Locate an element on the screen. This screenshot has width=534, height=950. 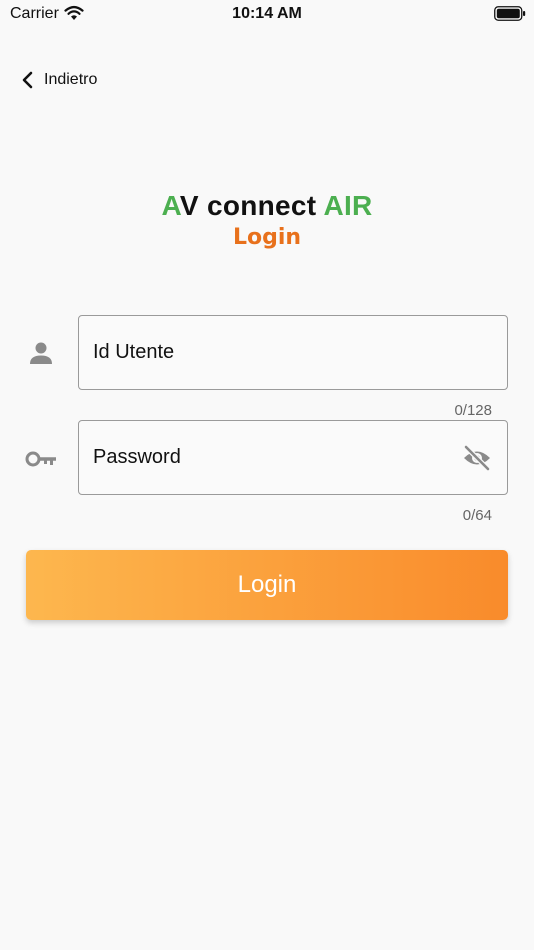
person-icon is located at coordinates (41, 353).